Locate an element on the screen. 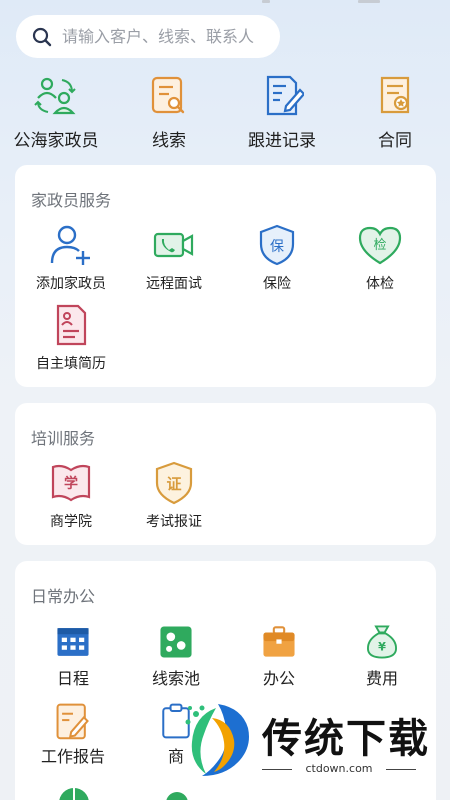 This screenshot has height=800, width=450. add-worker-button: 添加家政员 is located at coordinates (71, 258).